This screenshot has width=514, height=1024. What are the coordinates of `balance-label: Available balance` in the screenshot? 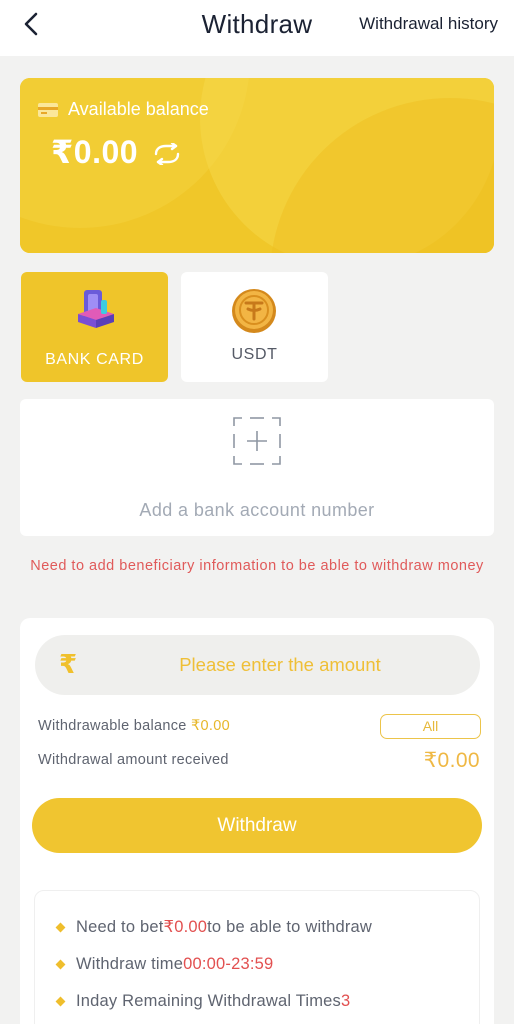 It's located at (138, 109).